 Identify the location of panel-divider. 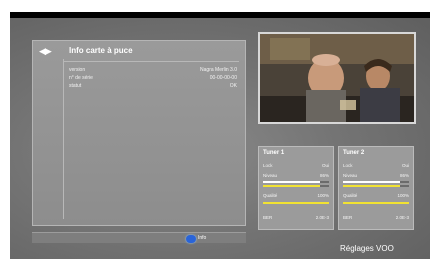
(63, 139).